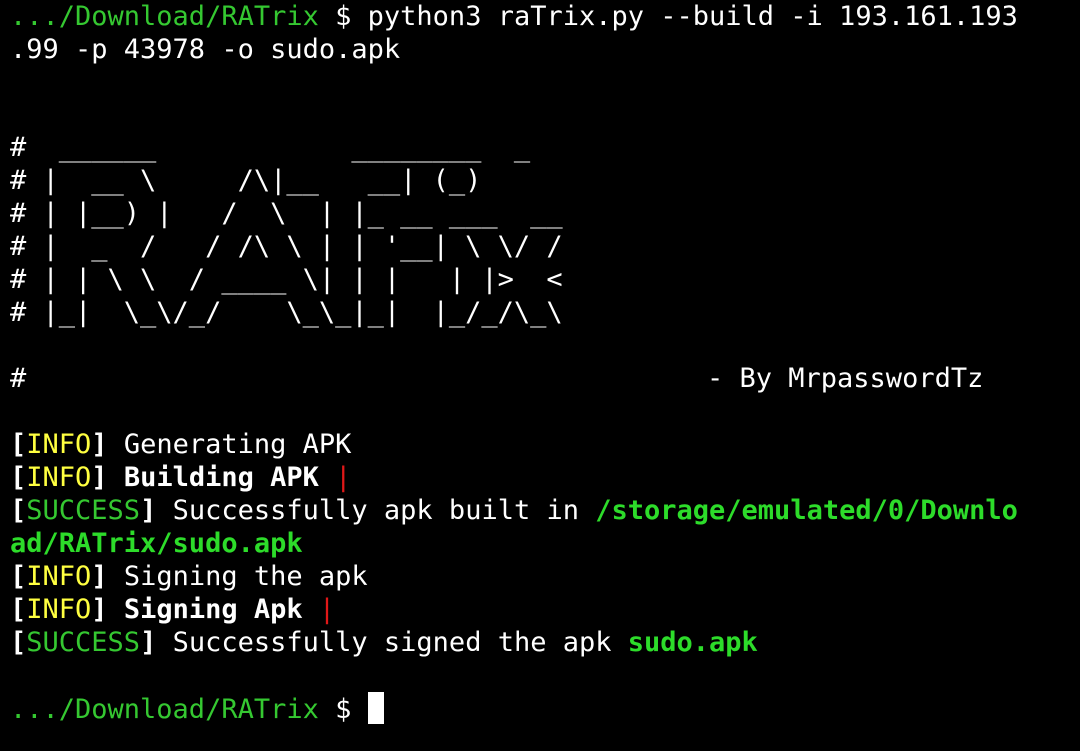 The width and height of the screenshot is (1080, 751). I want to click on log-message: Successfully apk built in, so click(375, 510).